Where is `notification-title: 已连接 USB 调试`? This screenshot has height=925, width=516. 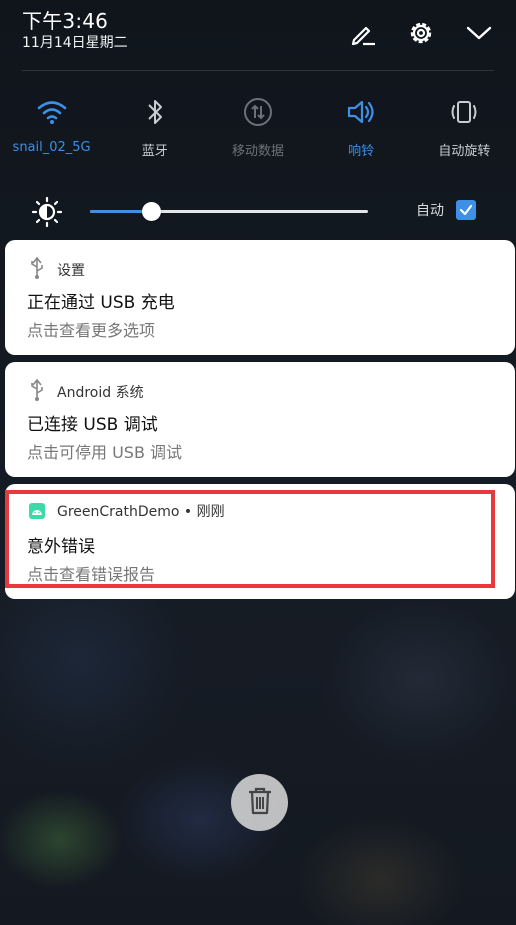
notification-title: 已连接 USB 调试 is located at coordinates (92, 425).